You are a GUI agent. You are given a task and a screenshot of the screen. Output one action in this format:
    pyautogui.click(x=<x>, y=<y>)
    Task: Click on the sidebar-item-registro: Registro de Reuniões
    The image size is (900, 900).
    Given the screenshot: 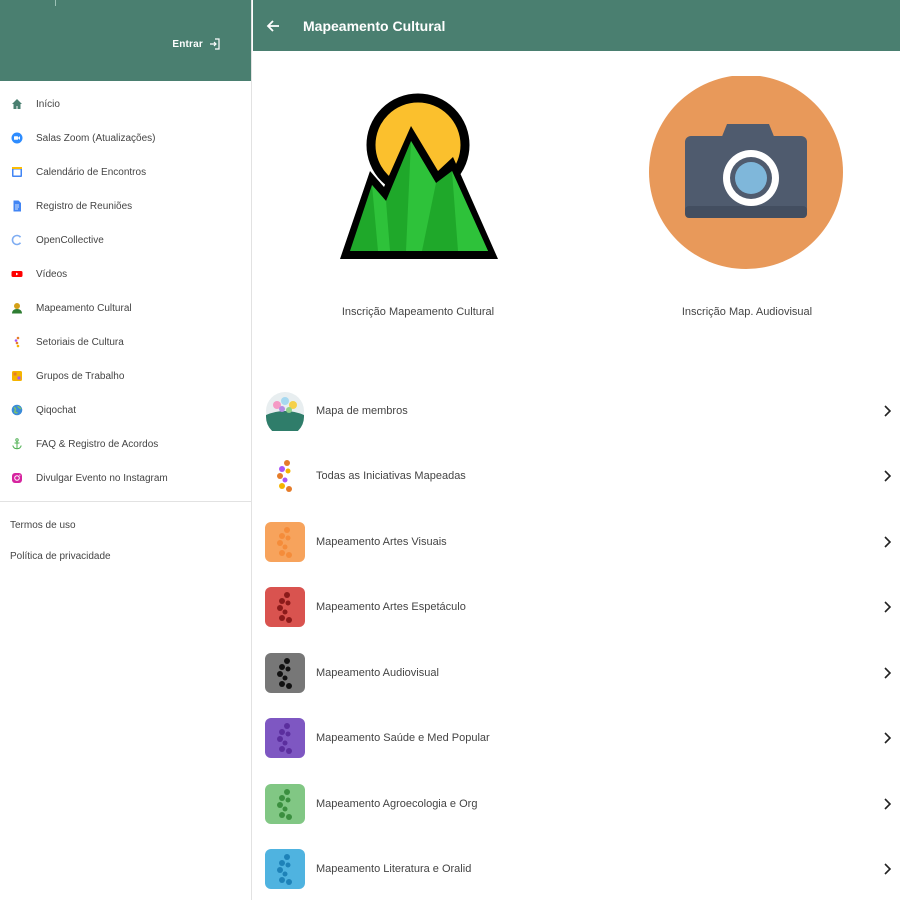 What is the action you would take?
    pyautogui.click(x=125, y=206)
    